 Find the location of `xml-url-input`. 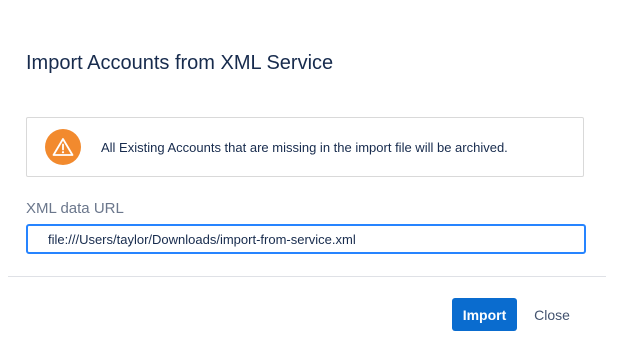

xml-url-input is located at coordinates (306, 239).